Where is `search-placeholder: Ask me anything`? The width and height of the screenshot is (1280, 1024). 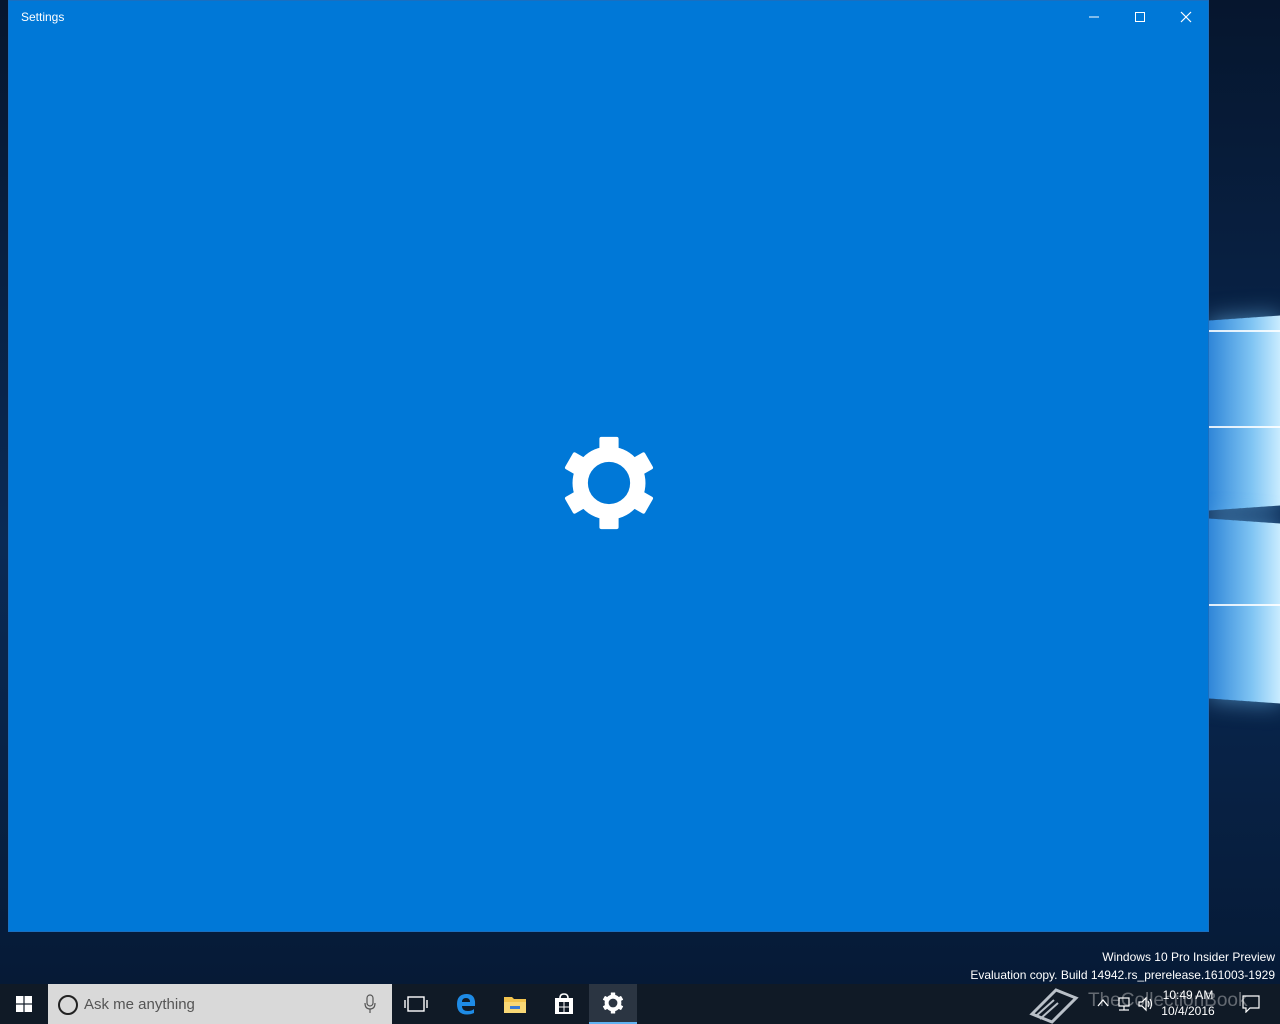 search-placeholder: Ask me anything is located at coordinates (139, 1004).